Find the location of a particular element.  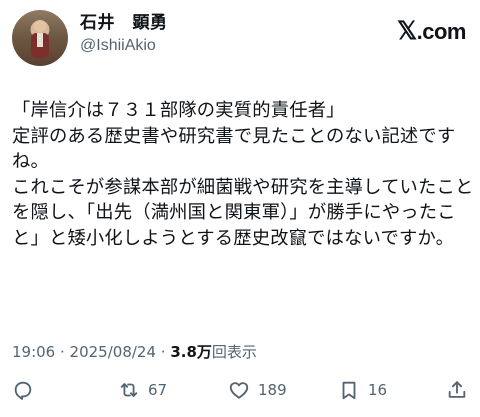

share-icon is located at coordinates (457, 389).